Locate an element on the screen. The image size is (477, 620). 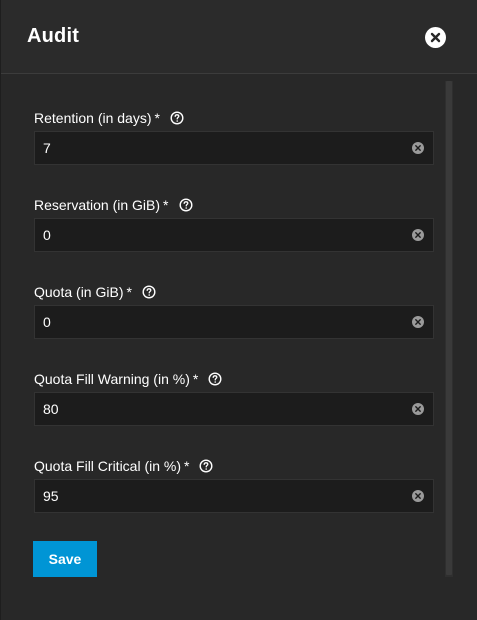
quota-field: Quota (in GiB) * is located at coordinates (234, 325).